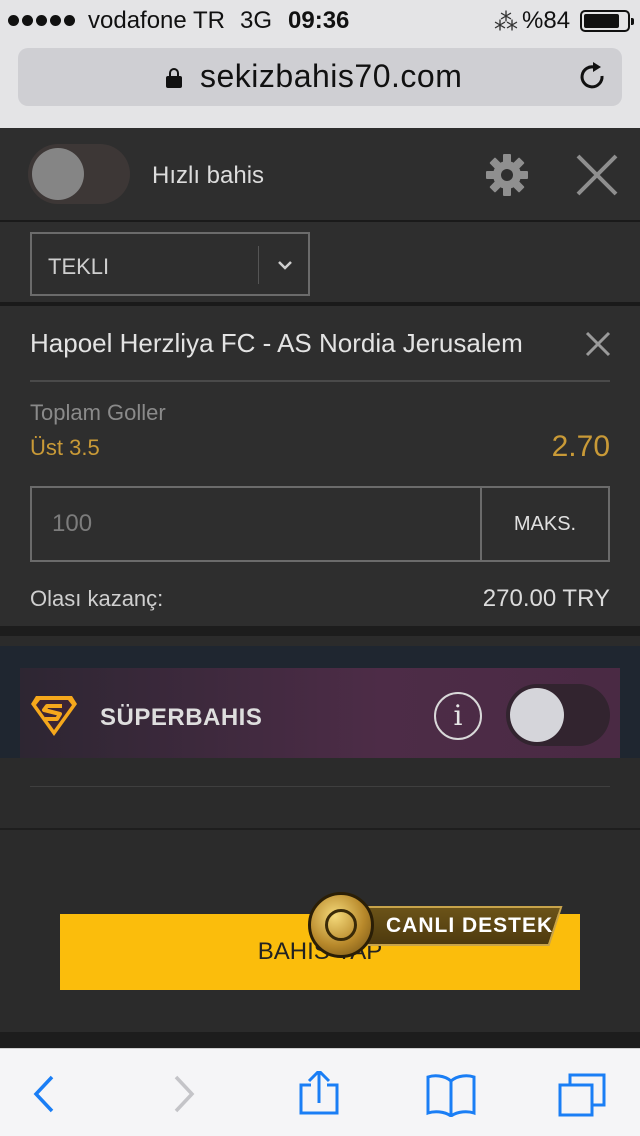 The width and height of the screenshot is (640, 1136). I want to click on quick-bet-toggle, so click(79, 174).